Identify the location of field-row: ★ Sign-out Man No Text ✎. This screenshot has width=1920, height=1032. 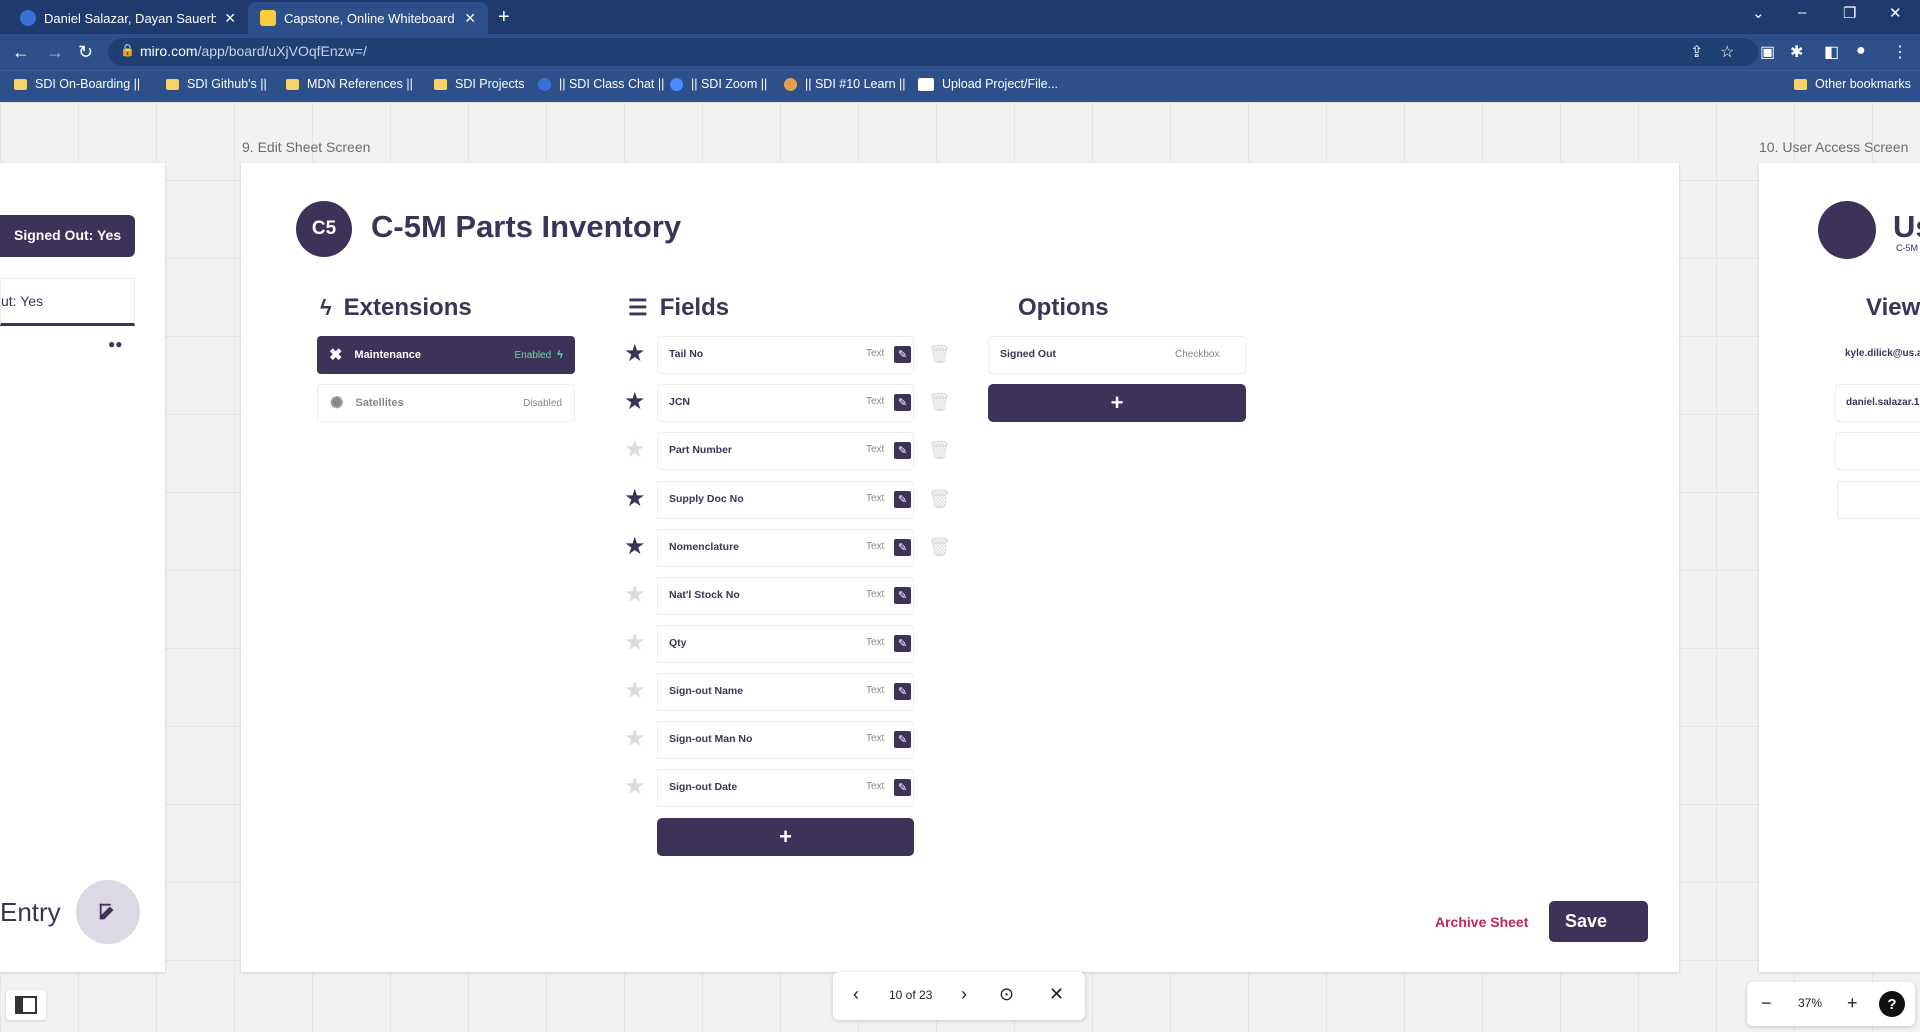
(785, 740).